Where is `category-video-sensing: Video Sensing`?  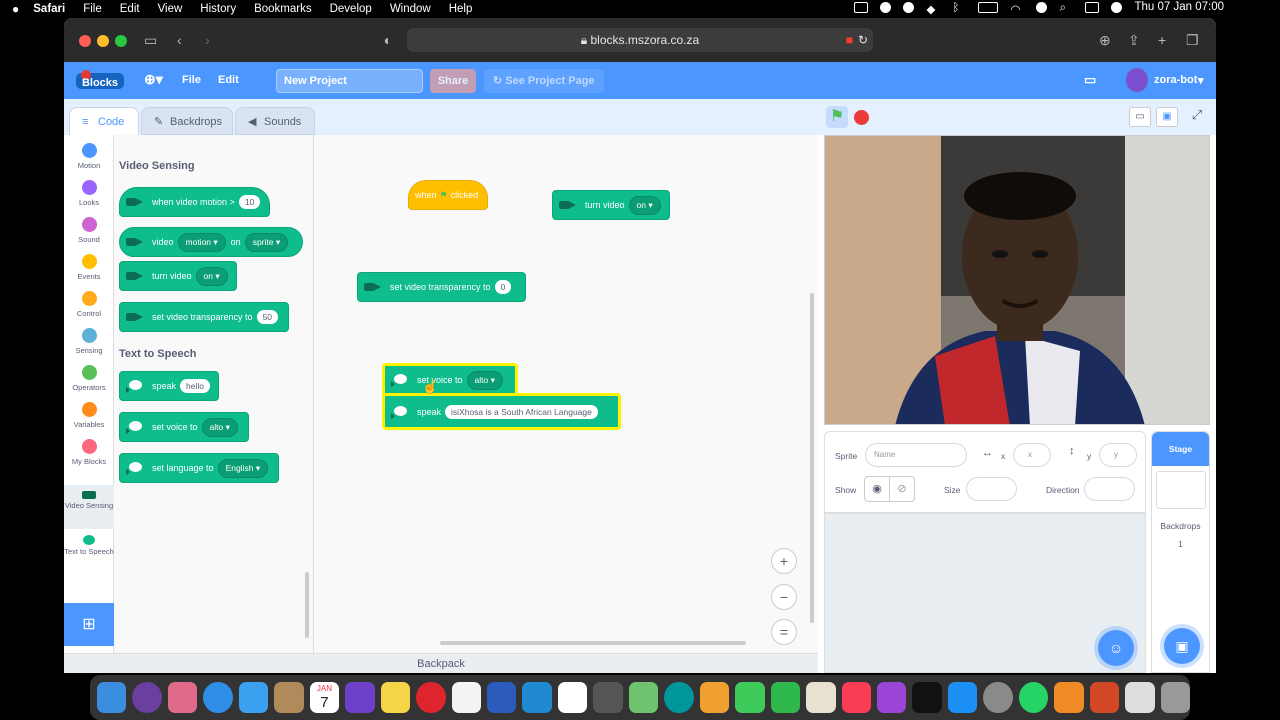
category-video-sensing: Video Sensing is located at coordinates (89, 507).